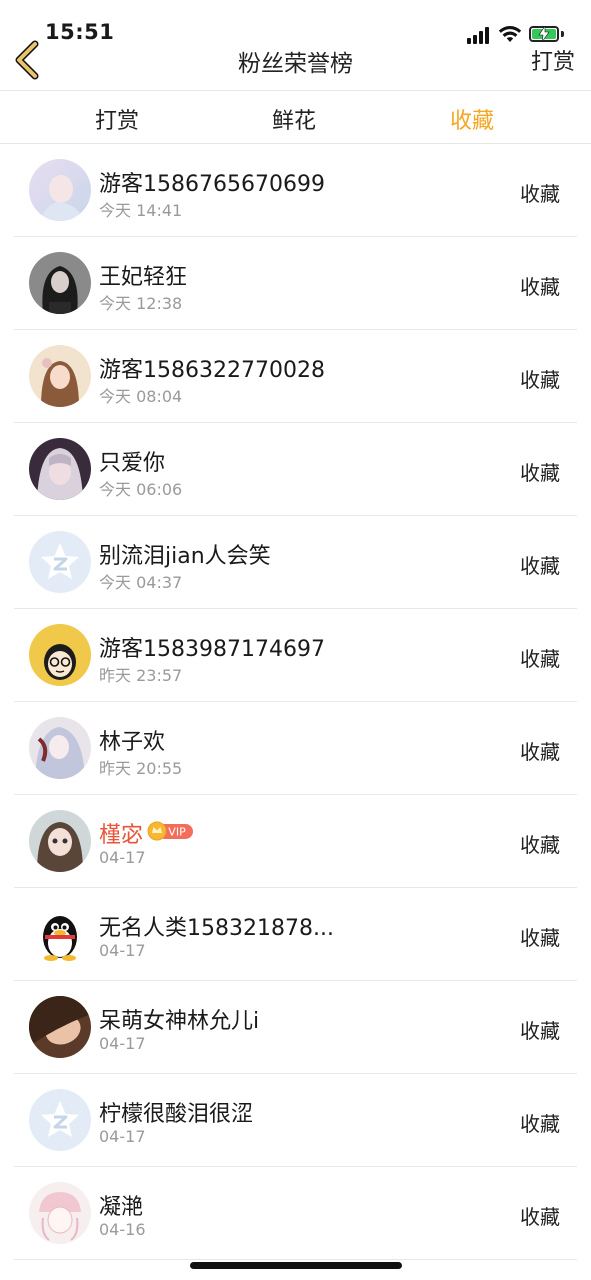 Image resolution: width=591 pixels, height=1280 pixels. Describe the element at coordinates (141, 768) in the screenshot. I see `timestamp: 昨天 20:55` at that location.